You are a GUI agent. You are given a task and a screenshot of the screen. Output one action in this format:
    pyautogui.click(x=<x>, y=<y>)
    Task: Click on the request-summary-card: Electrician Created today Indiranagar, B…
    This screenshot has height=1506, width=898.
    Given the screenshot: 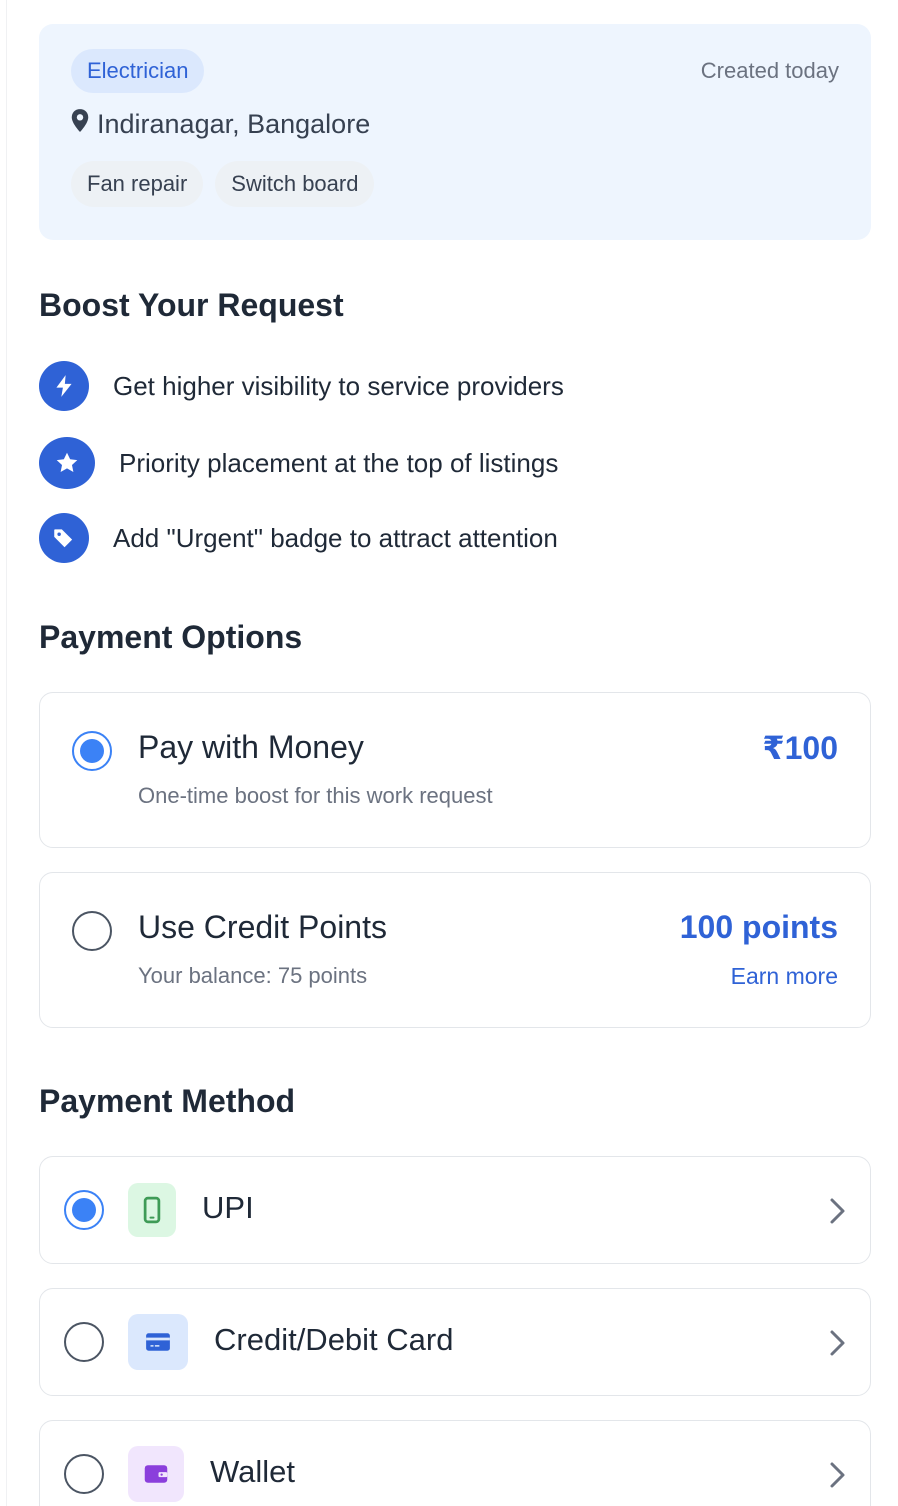 What is the action you would take?
    pyautogui.click(x=455, y=132)
    